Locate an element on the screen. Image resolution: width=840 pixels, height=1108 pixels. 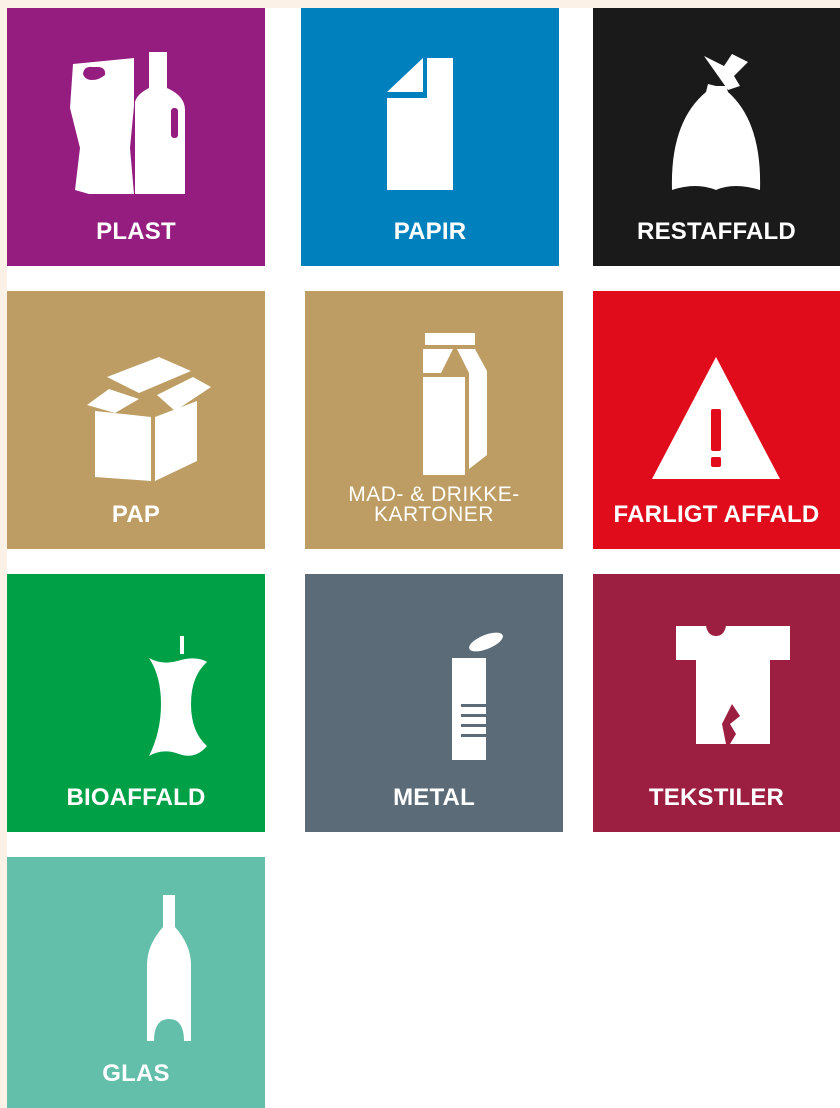
t-shirt-icon is located at coordinates (716, 689).